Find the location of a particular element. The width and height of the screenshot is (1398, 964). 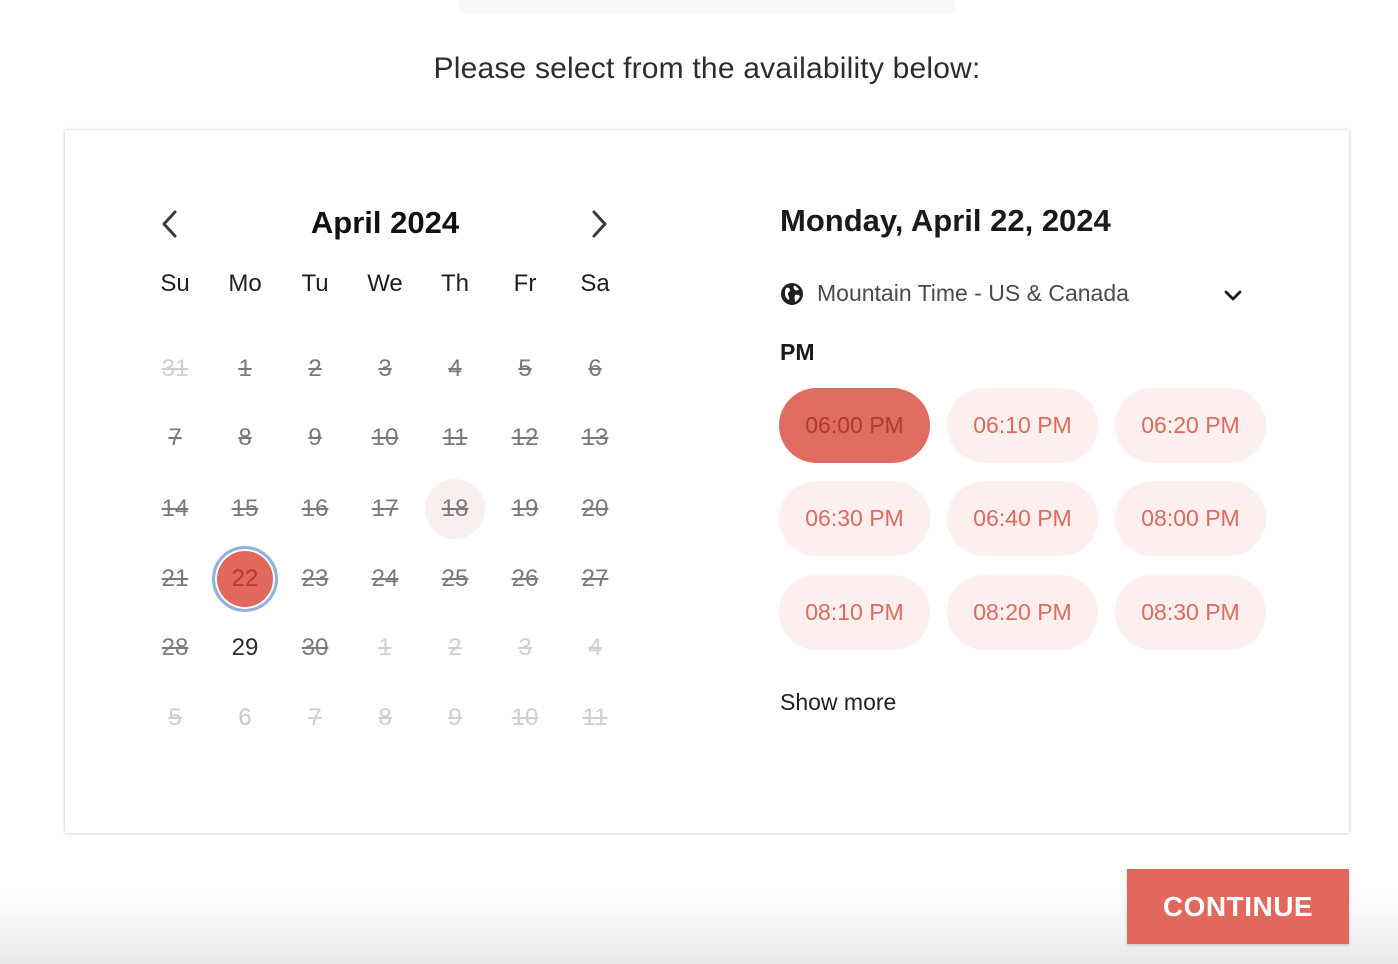

calendar-day: 13 is located at coordinates (595, 437).